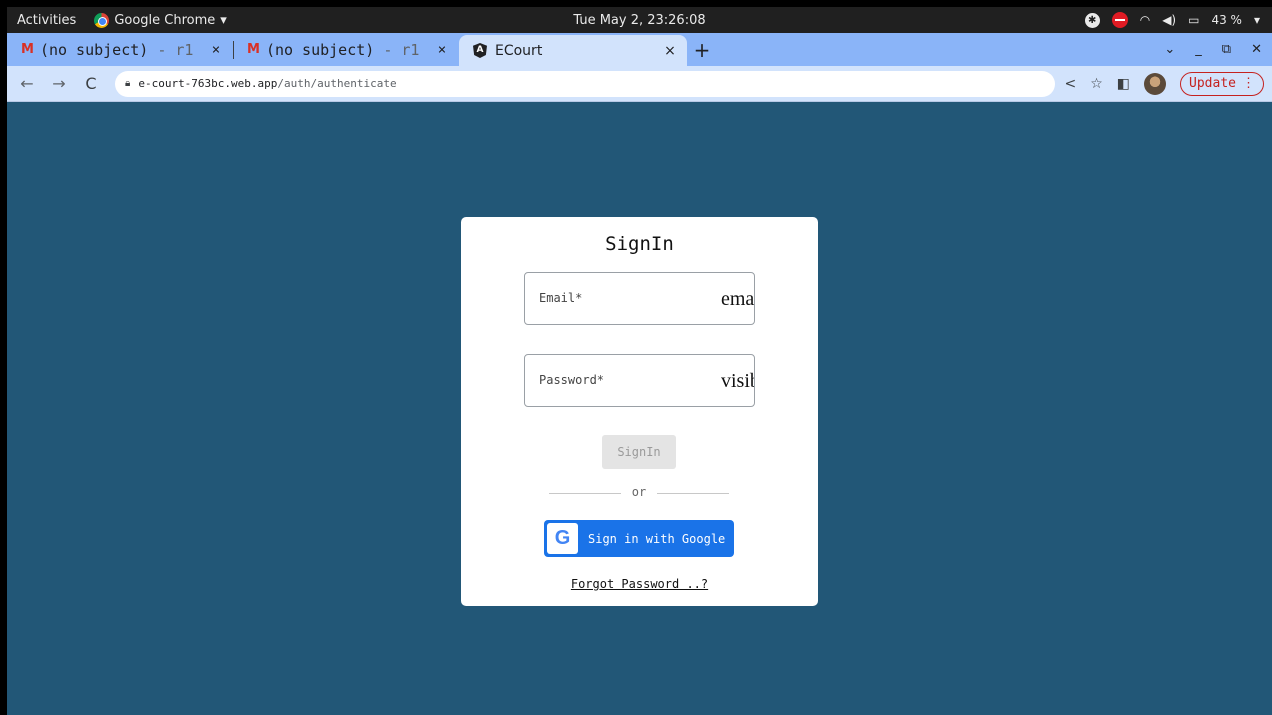 The height and width of the screenshot is (715, 1272). What do you see at coordinates (1092, 20) in the screenshot?
I see `accessibility-icon: ✱` at bounding box center [1092, 20].